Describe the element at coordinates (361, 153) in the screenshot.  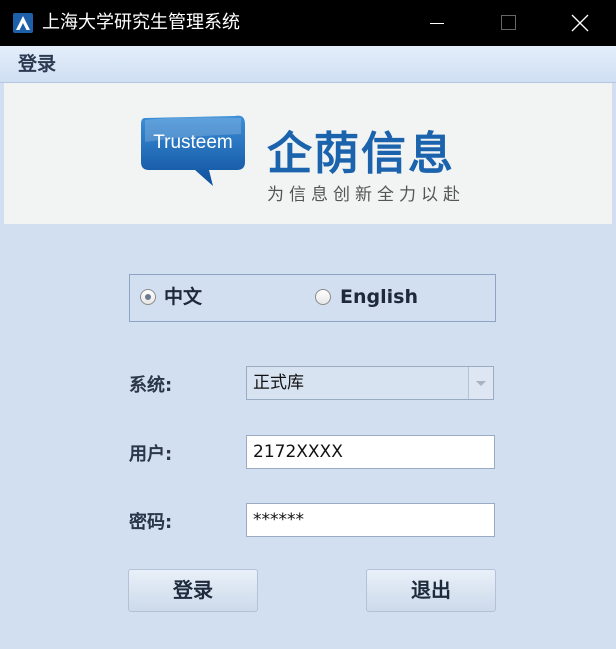
I see `company-name: 企荫信息` at that location.